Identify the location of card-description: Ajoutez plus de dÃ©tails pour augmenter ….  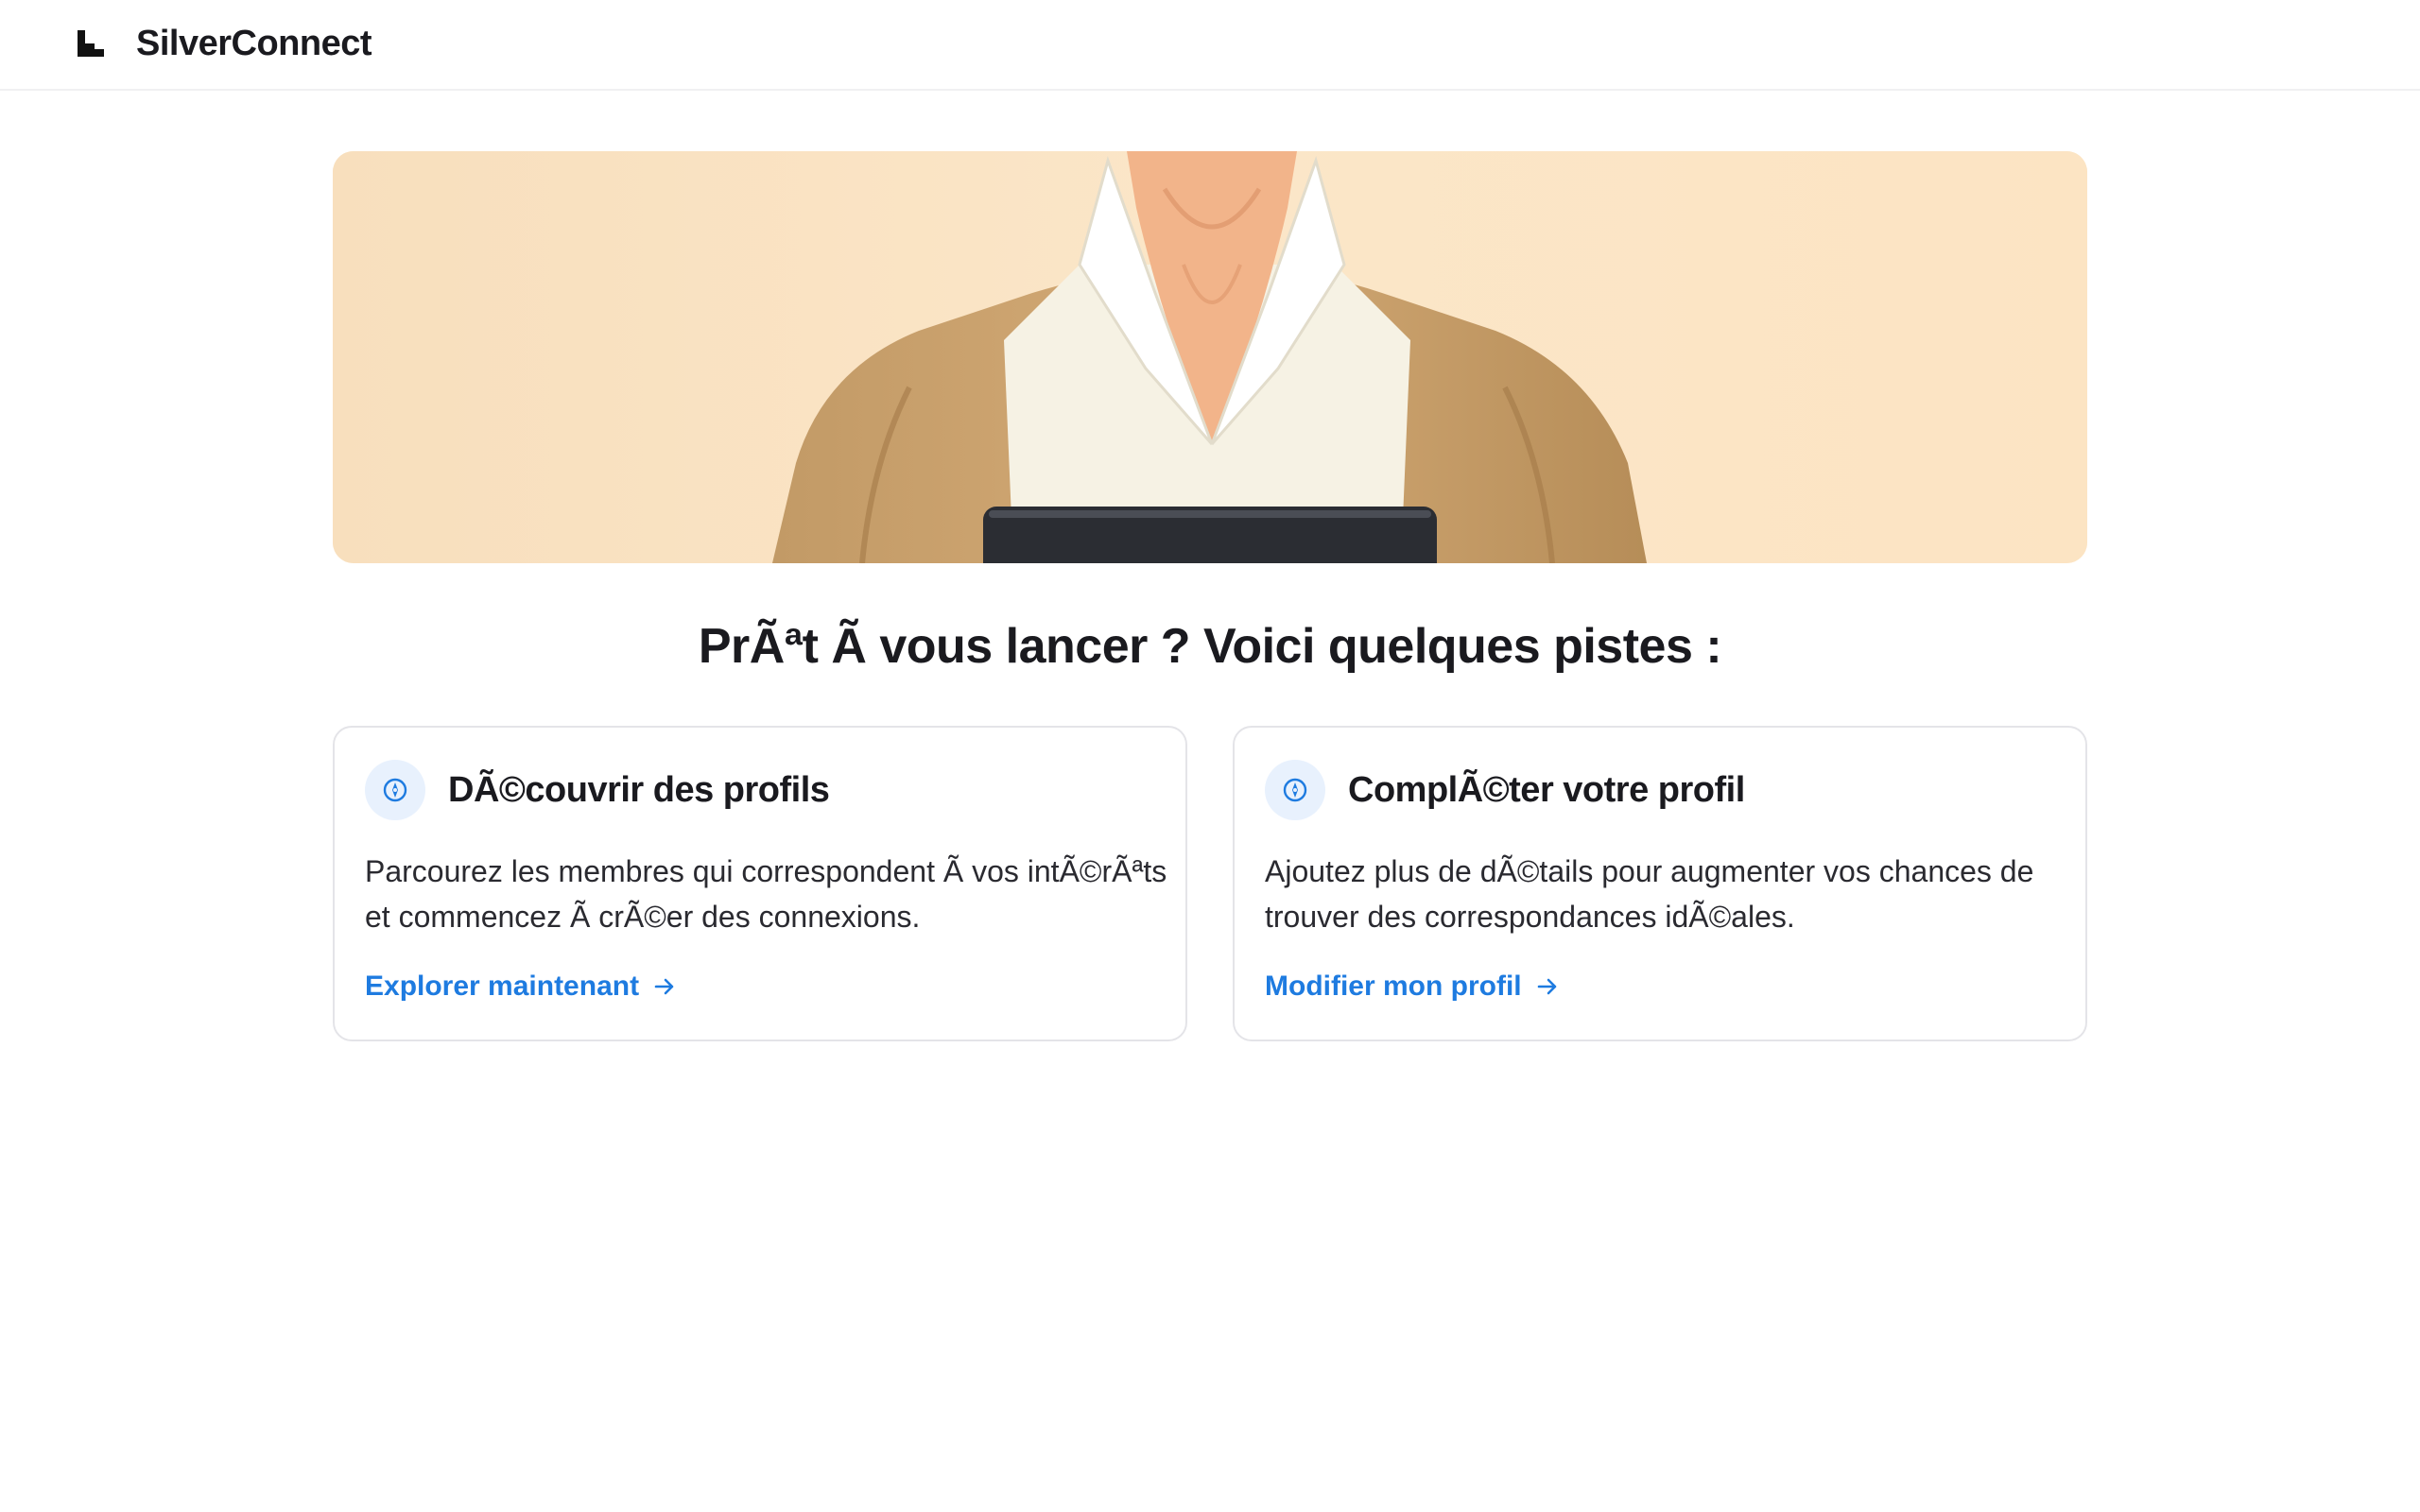
(1649, 894).